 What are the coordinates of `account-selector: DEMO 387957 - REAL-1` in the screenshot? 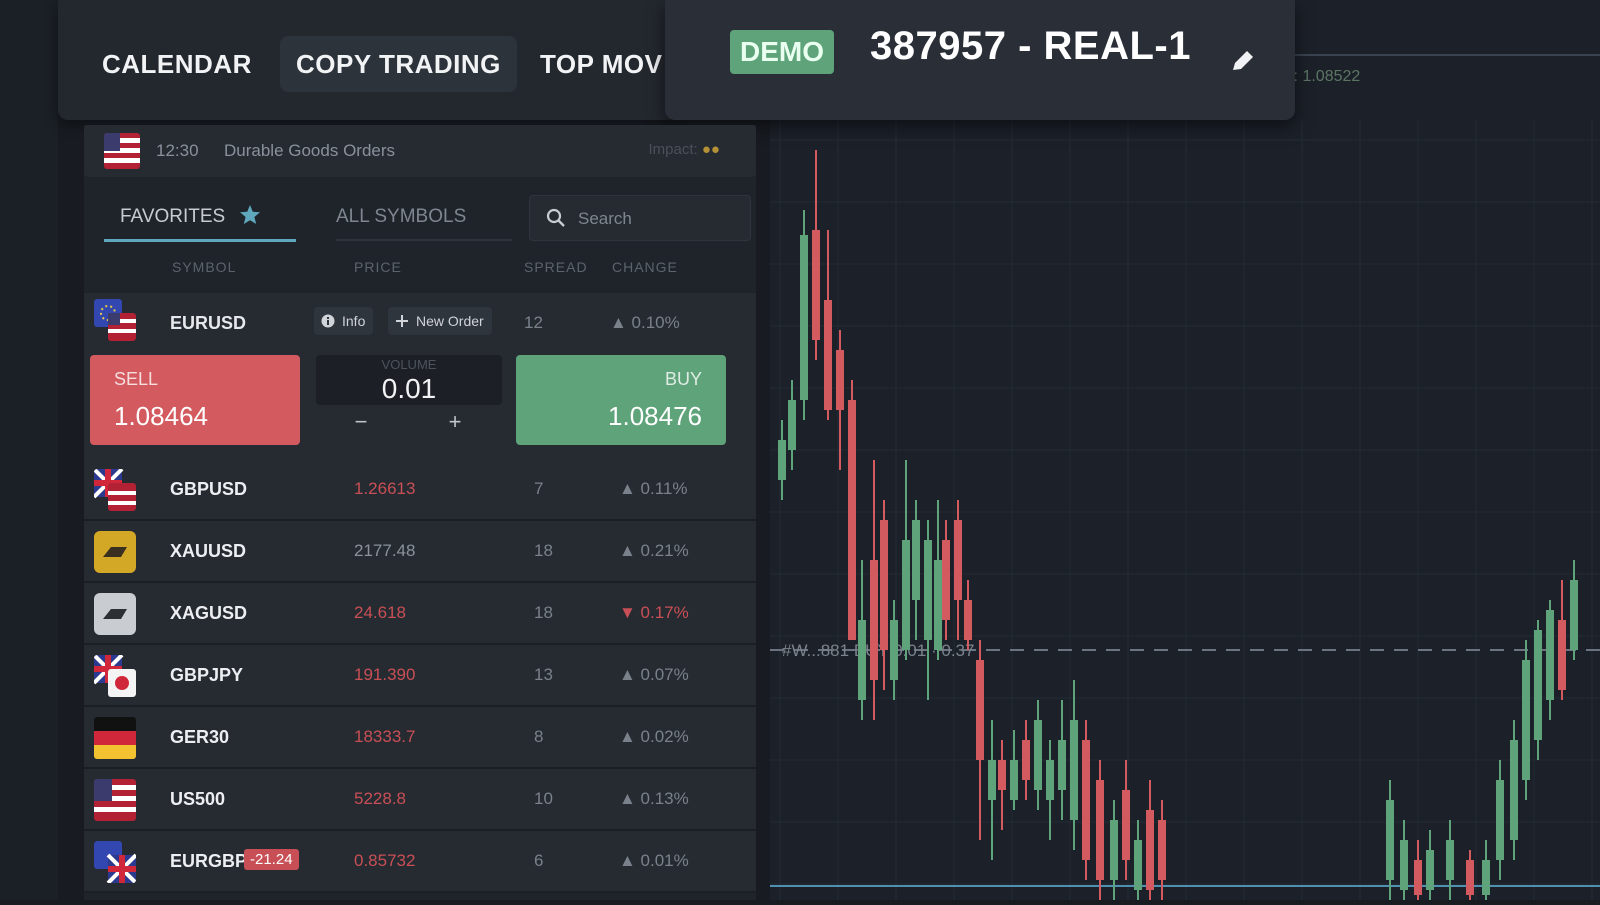 It's located at (980, 60).